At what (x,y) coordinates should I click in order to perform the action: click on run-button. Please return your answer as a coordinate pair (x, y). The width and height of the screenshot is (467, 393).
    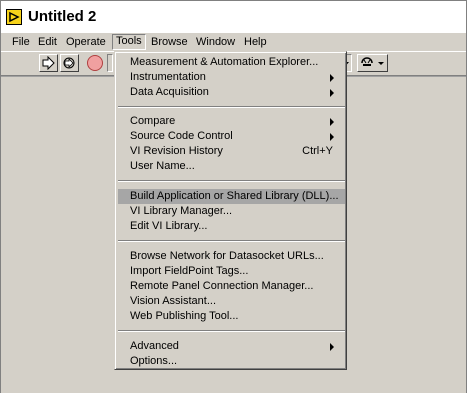
    Looking at the image, I should click on (48, 63).